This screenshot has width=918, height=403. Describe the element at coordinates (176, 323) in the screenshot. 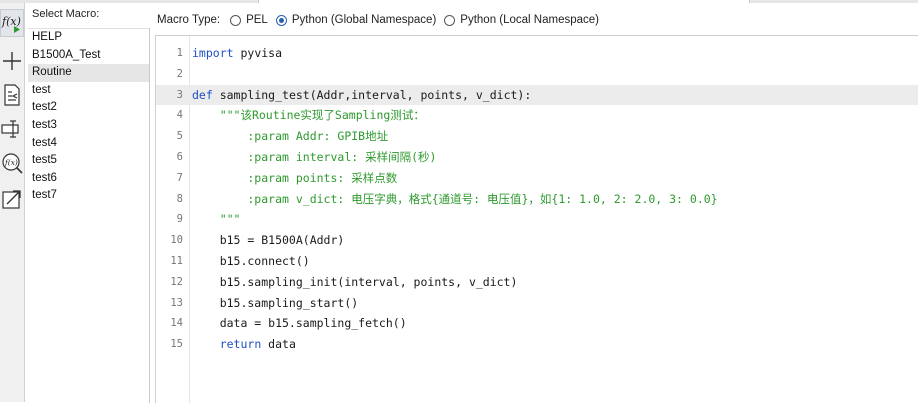

I see `line-number: 14` at that location.